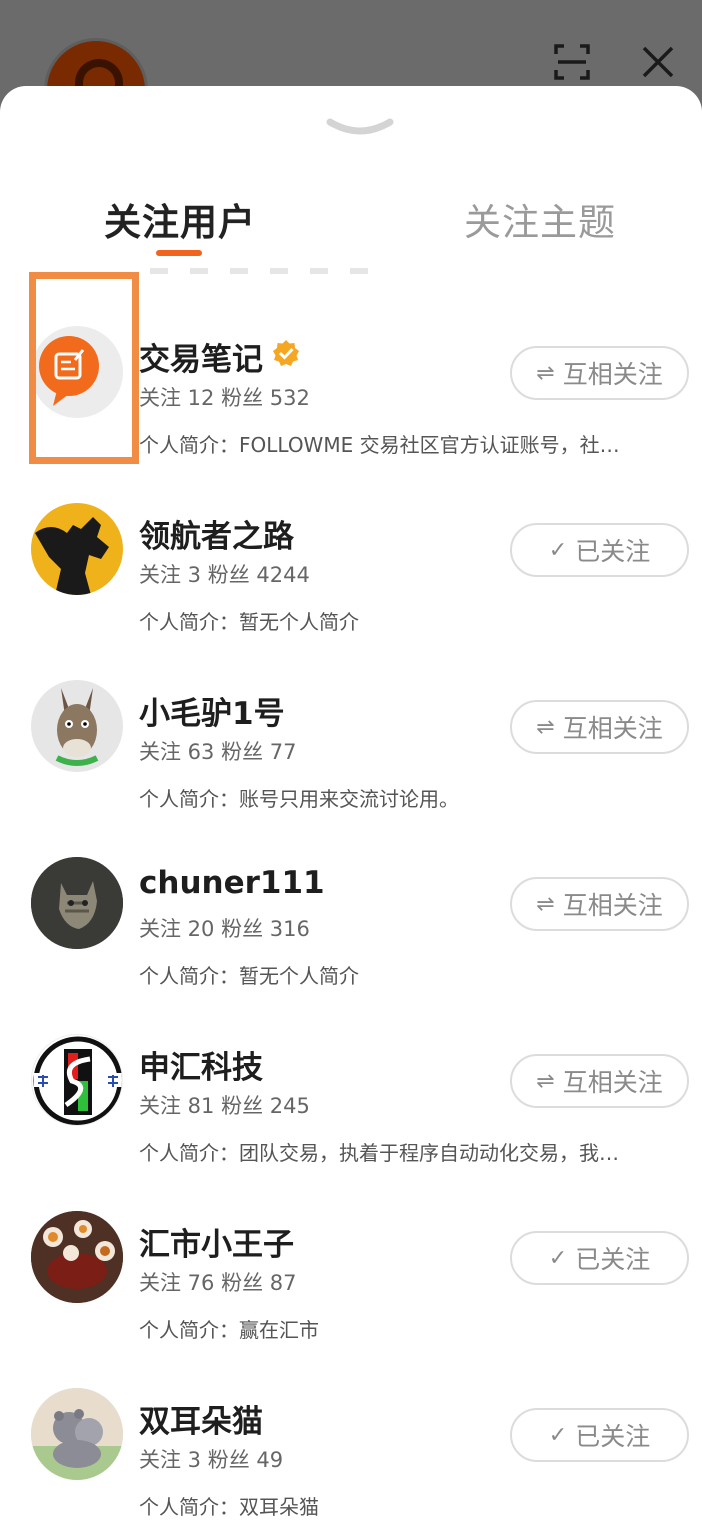  I want to click on user-name: 申汇科技, so click(201, 1064).